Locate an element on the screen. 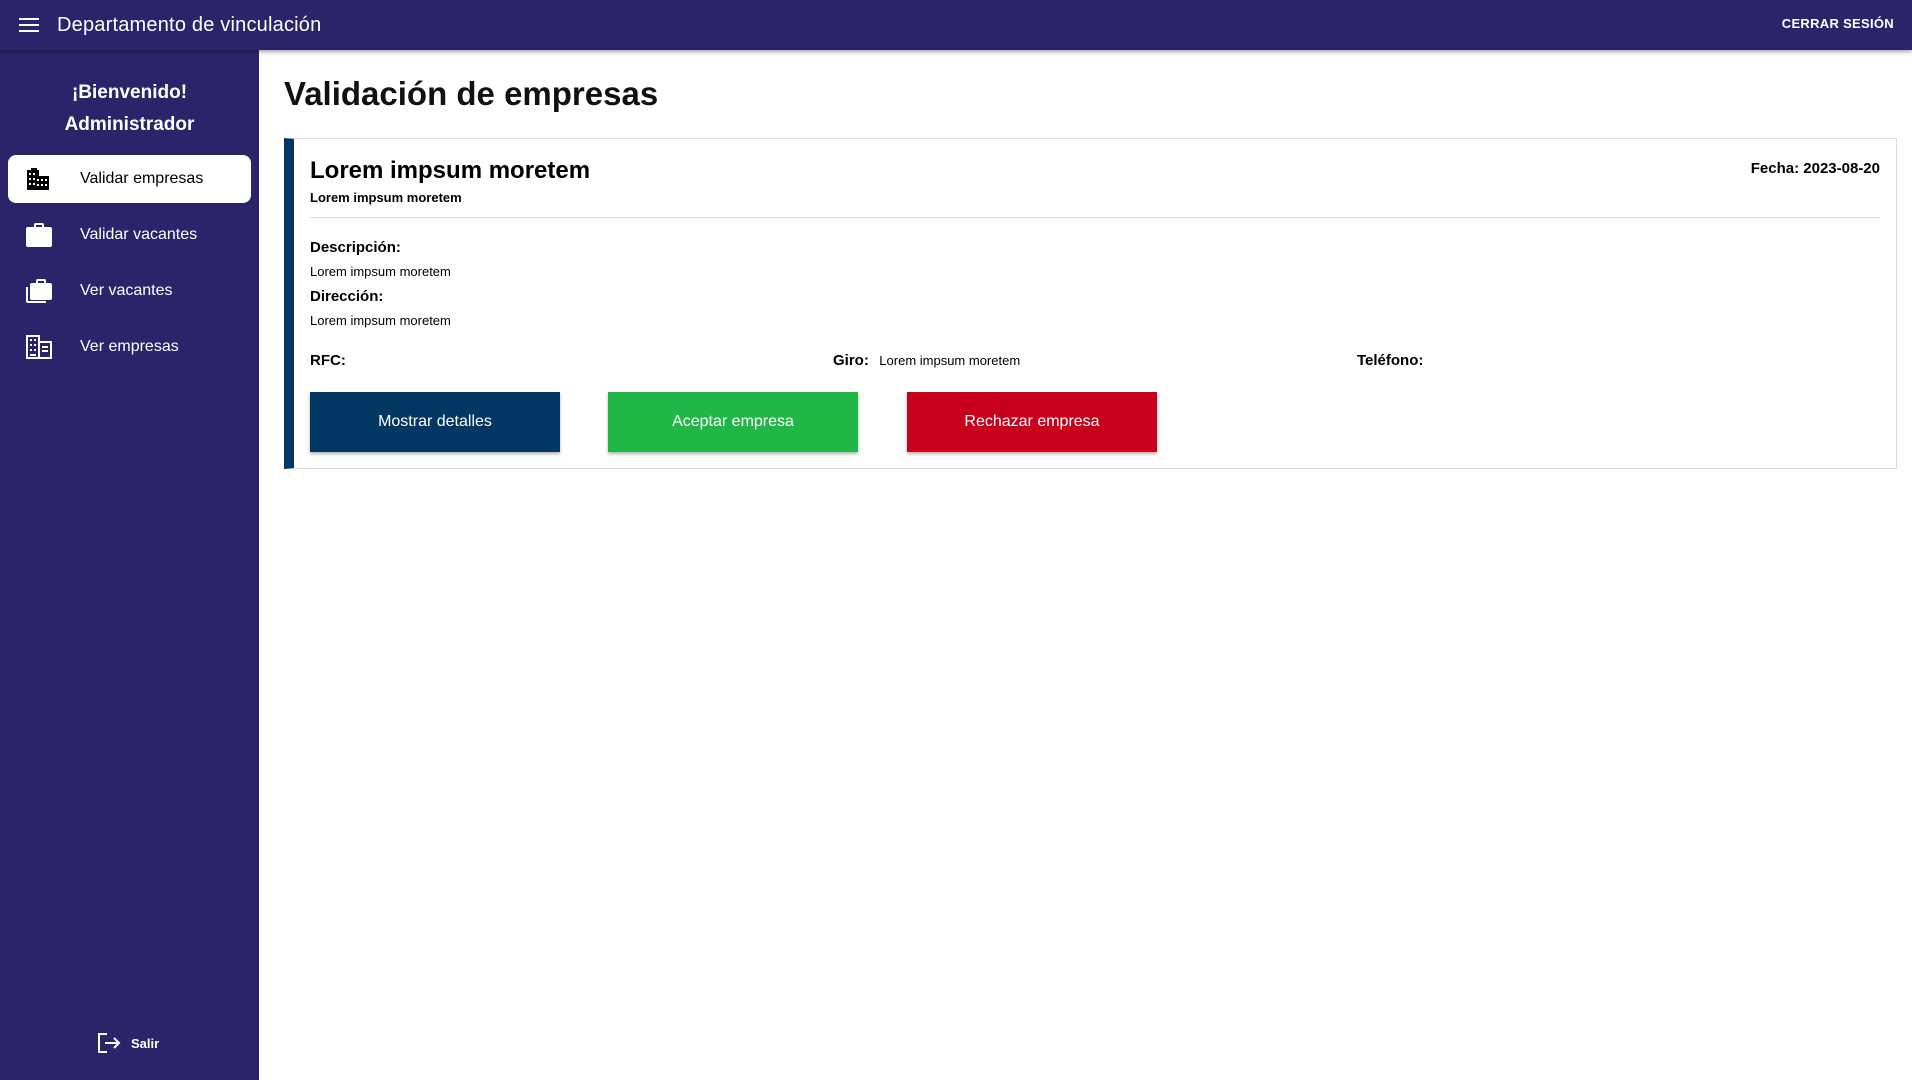  exit-label: Salir is located at coordinates (145, 1043).